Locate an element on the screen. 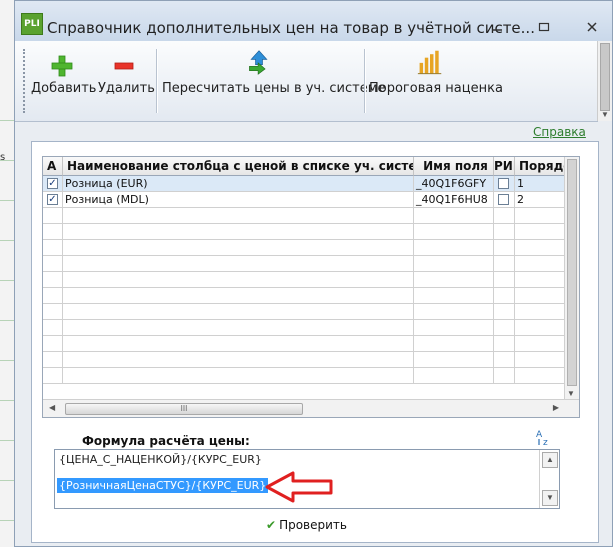 This screenshot has height=547, width=613. scroll-left-arrow-icon: ◀ is located at coordinates (52, 407).